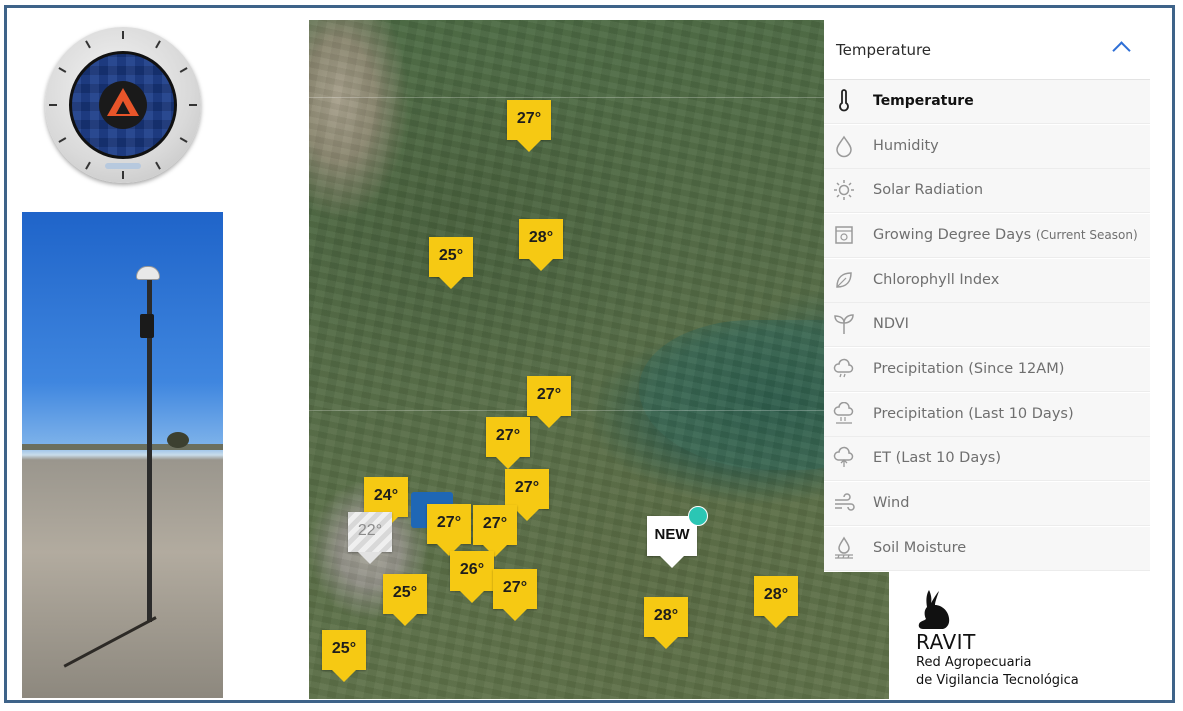 The image size is (1183, 711). I want to click on dropdown-item-label: Wind, so click(891, 503).